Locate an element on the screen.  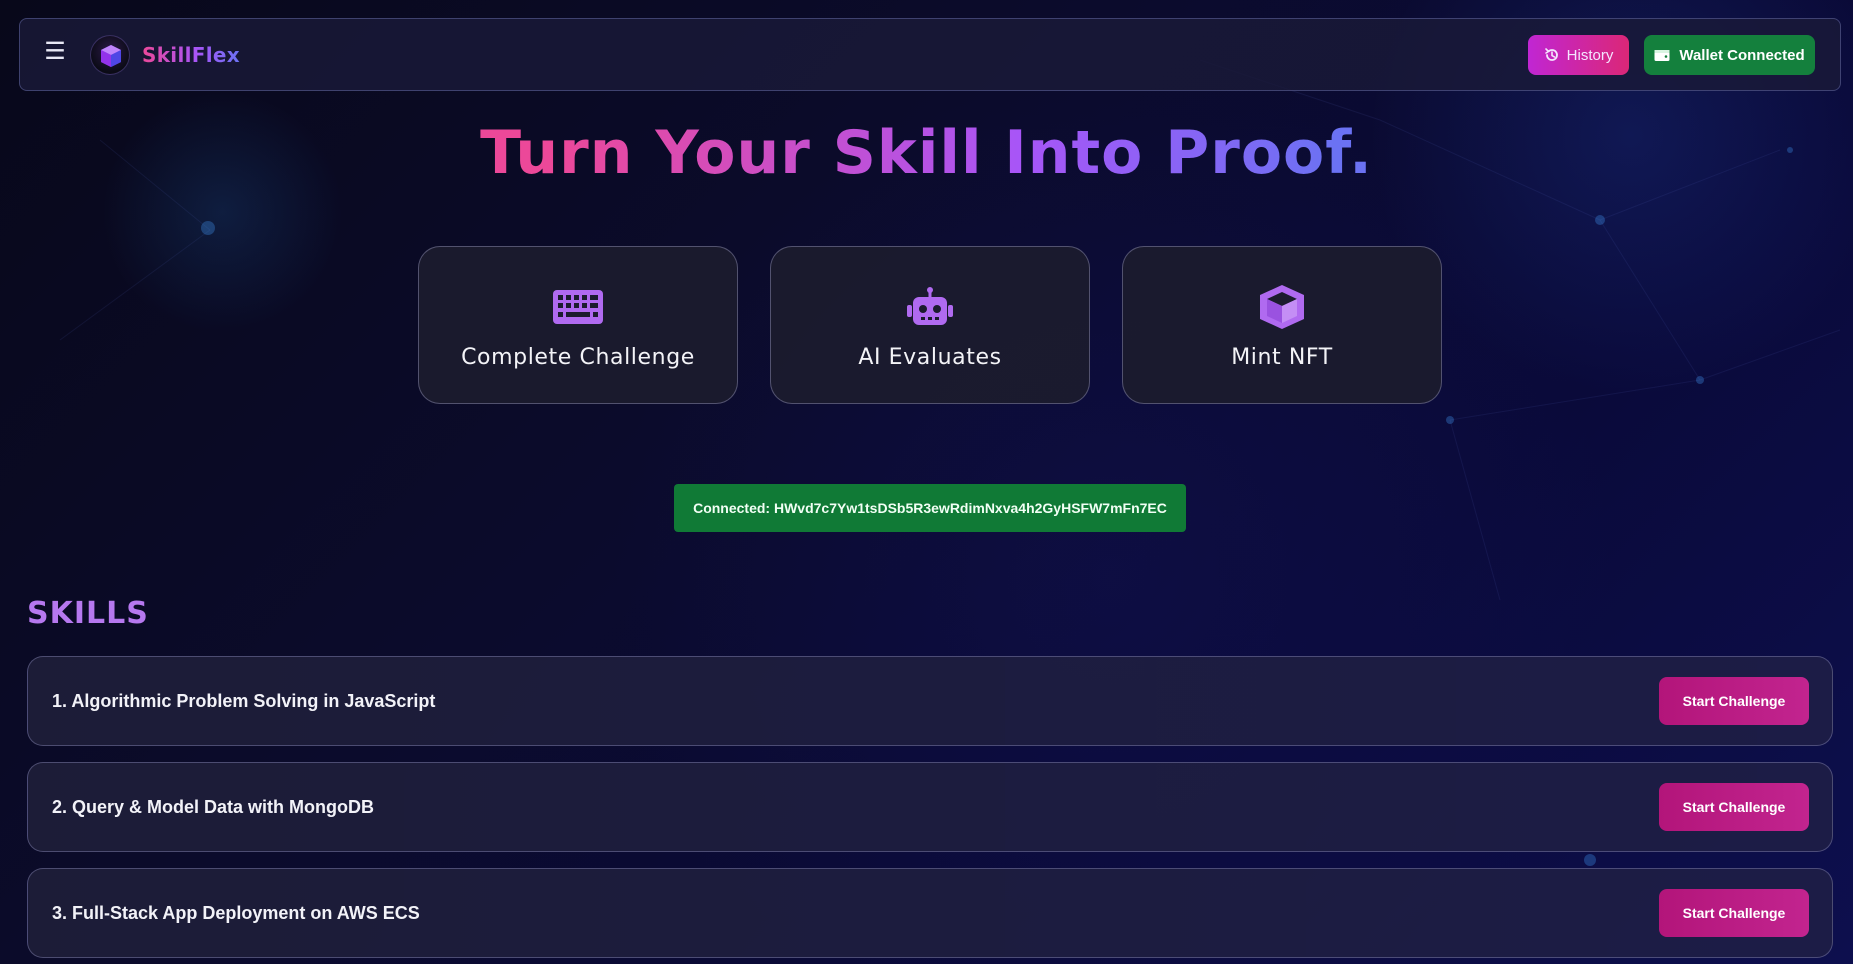
skill-title: 3. Full-Stack App Deployment on AWS ECS is located at coordinates (236, 912).